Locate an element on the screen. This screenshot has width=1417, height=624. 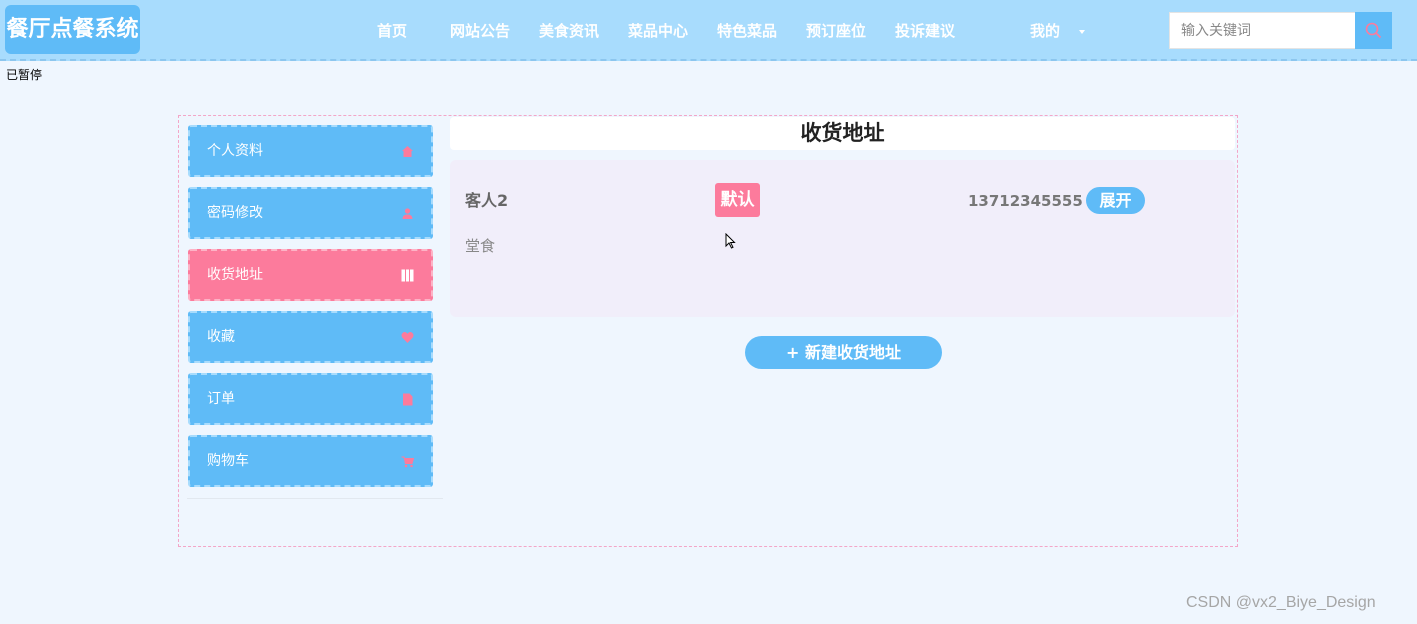
paused-label: 已暂停 is located at coordinates (24, 75).